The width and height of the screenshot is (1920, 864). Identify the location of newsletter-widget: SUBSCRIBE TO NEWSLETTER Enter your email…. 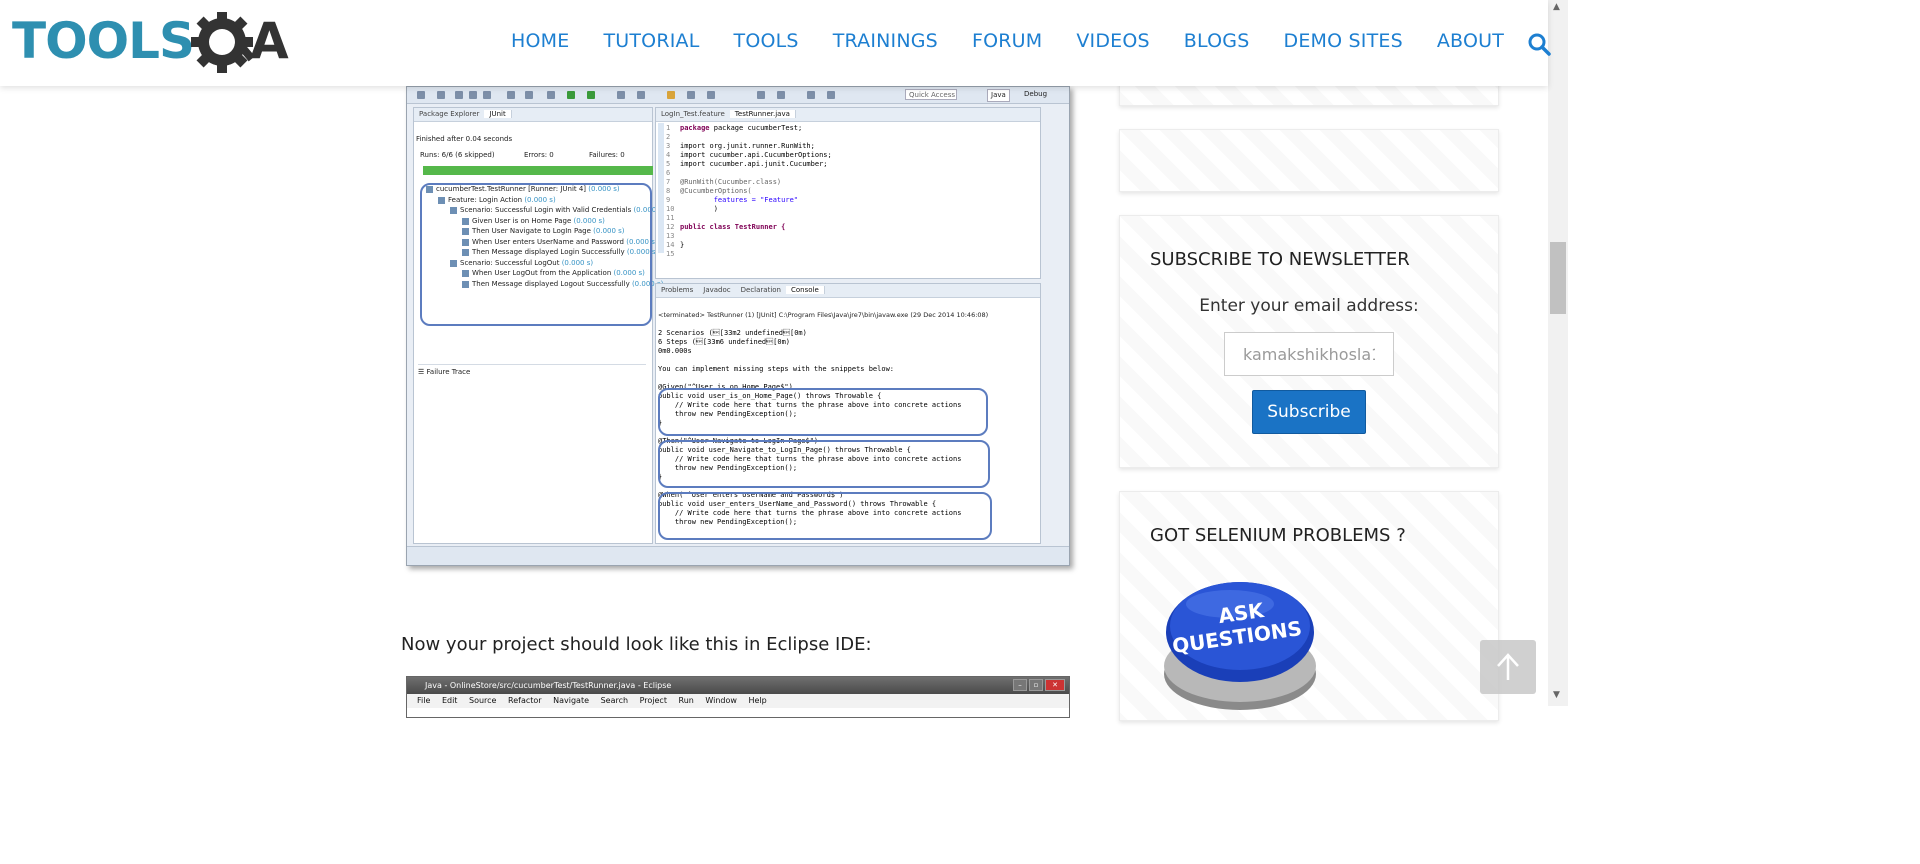
(1309, 341).